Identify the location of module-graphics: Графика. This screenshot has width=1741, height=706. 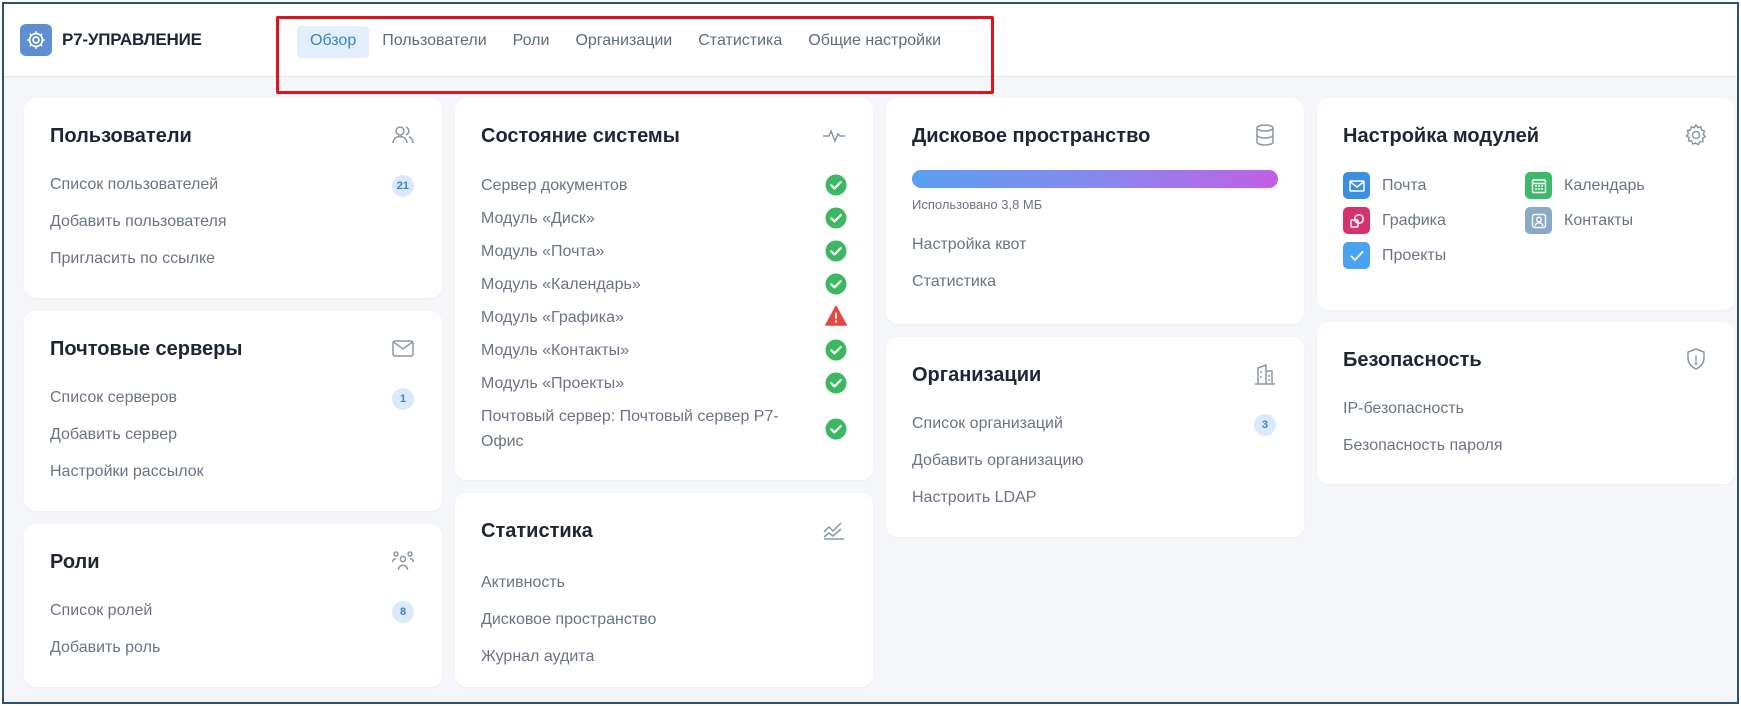
(1394, 220).